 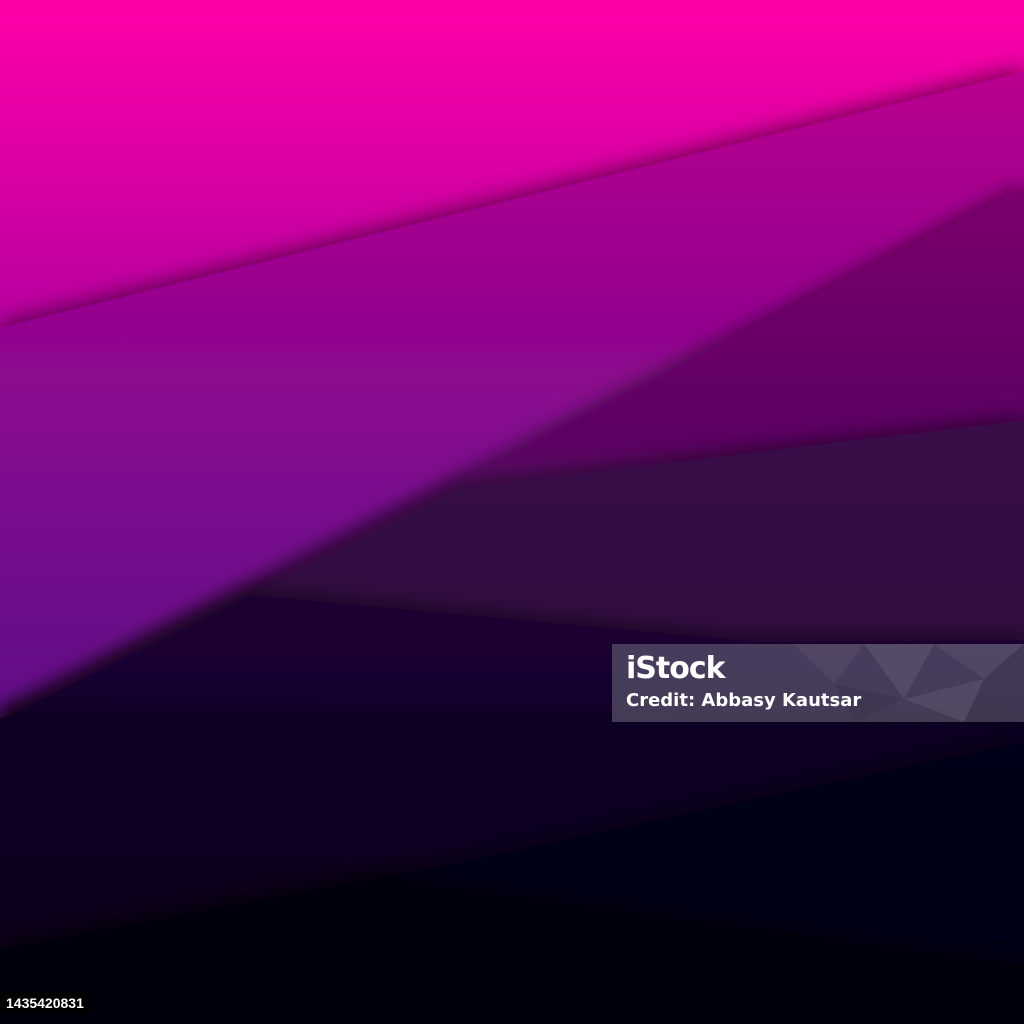 I want to click on image-id-label: 1435420831, so click(x=45, y=1003).